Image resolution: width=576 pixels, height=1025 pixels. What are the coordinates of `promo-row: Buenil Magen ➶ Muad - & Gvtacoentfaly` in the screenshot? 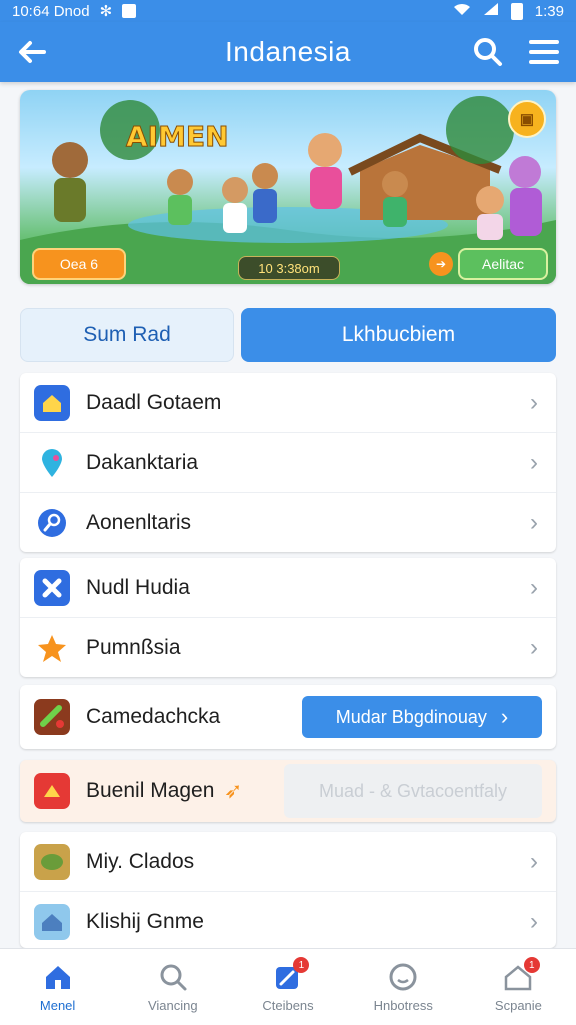 It's located at (288, 791).